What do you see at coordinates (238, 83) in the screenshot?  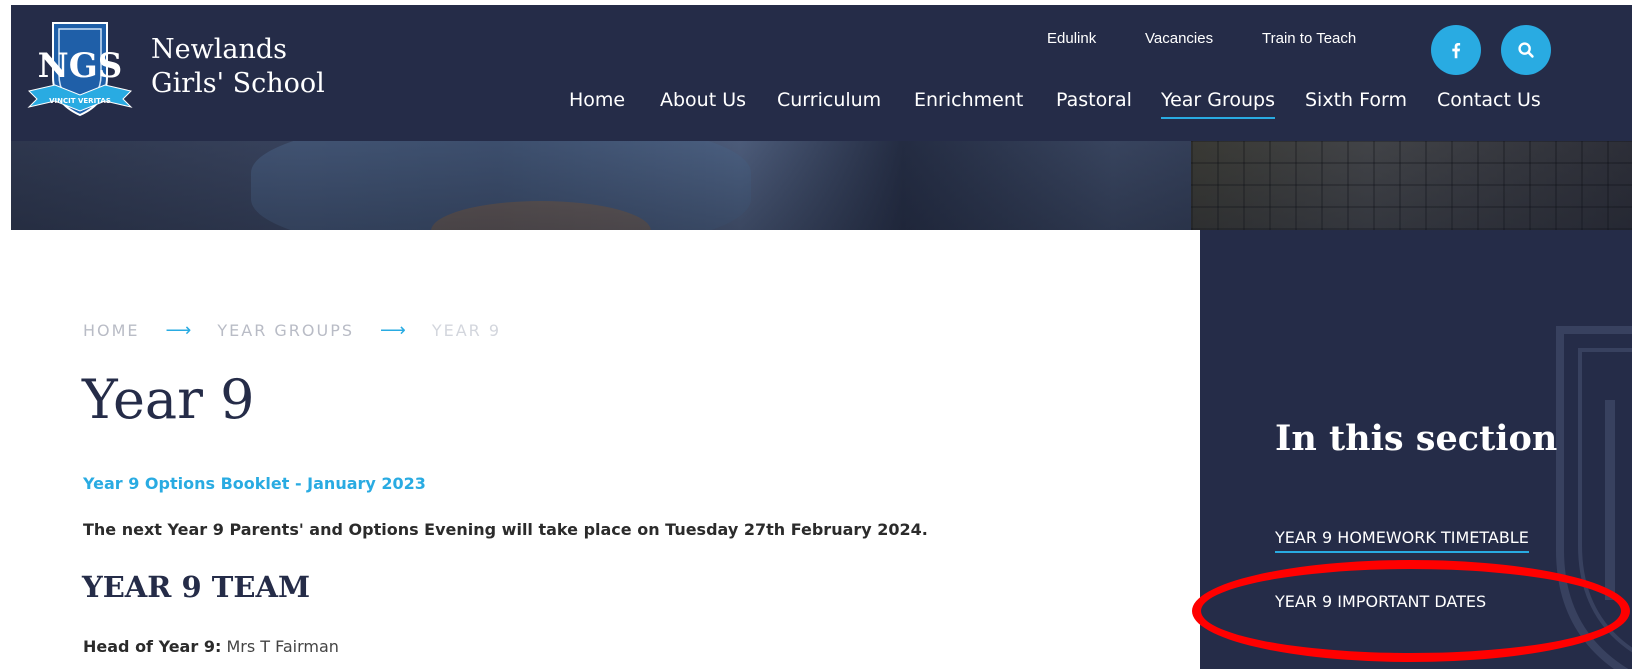 I see `school-name-line2: Girls' School` at bounding box center [238, 83].